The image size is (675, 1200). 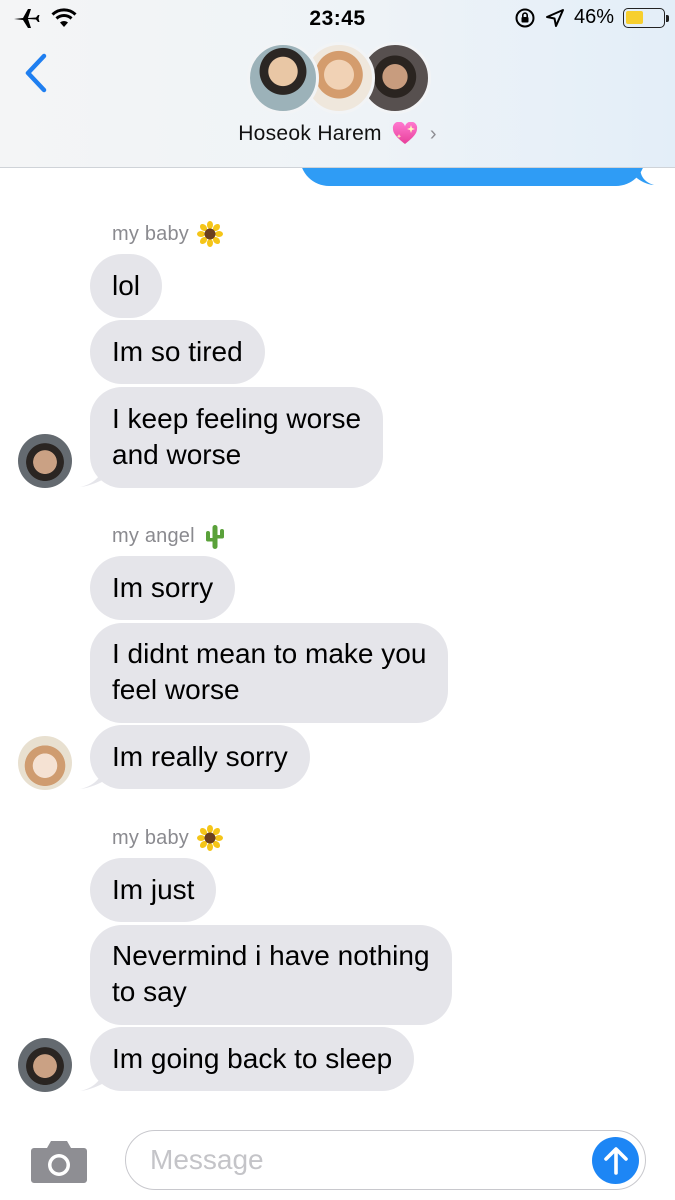 I want to click on battery-level-fill, so click(x=634, y=17).